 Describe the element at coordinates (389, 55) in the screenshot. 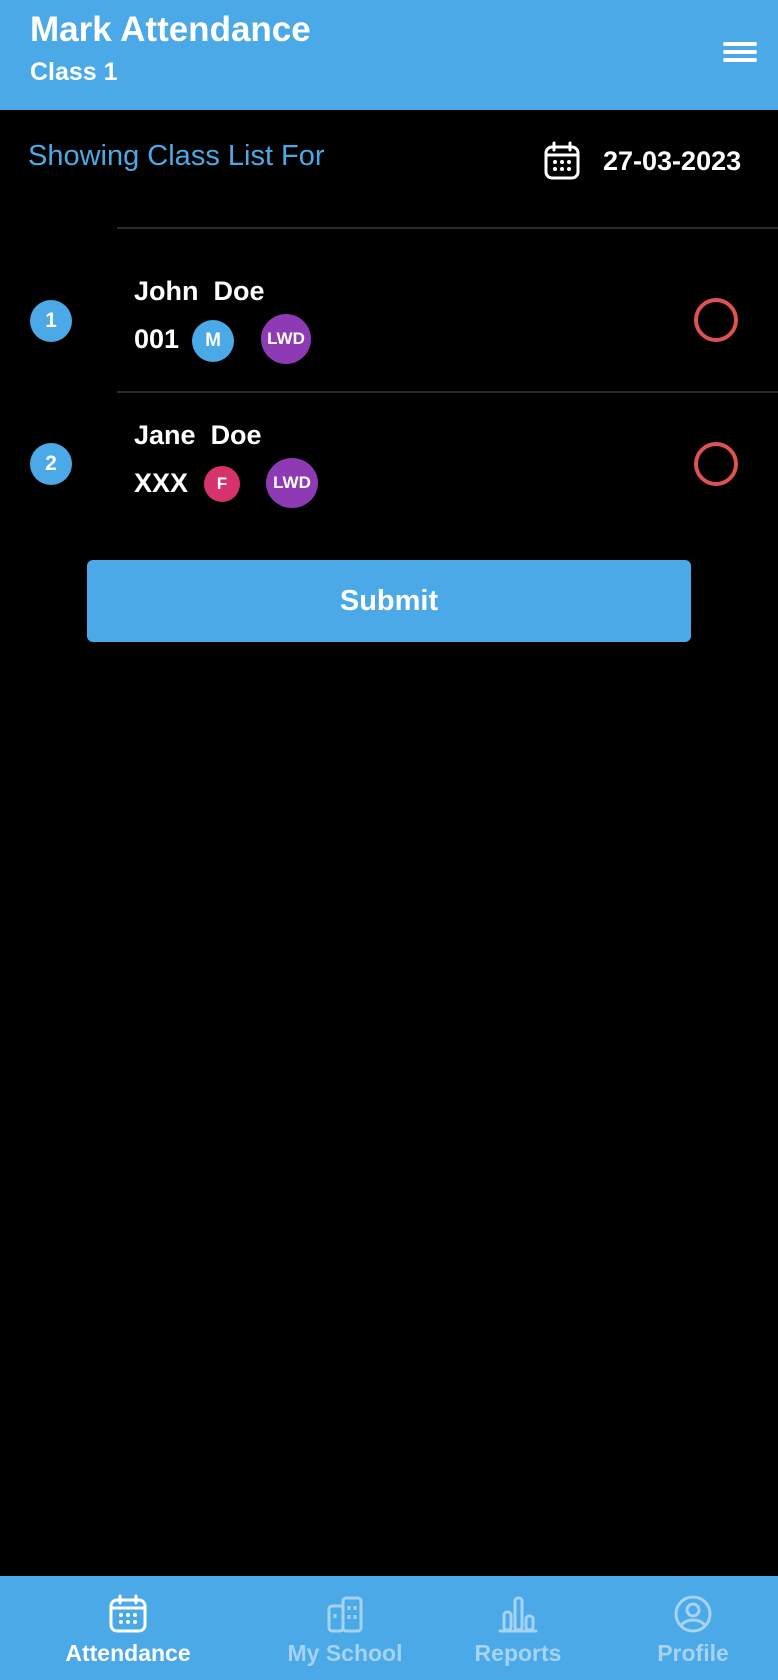

I see `app-header: Mark Attendance Class 1` at that location.